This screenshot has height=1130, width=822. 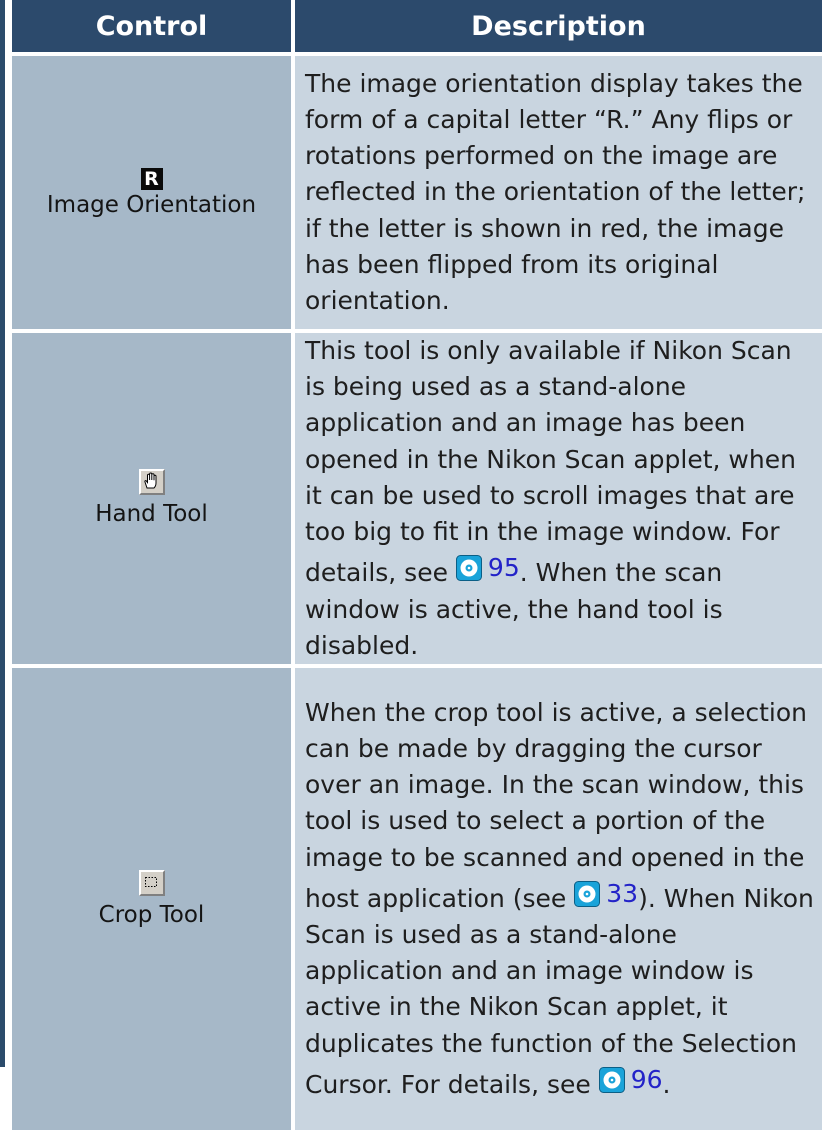 I want to click on table-header-row: Control Description, so click(x=417, y=27).